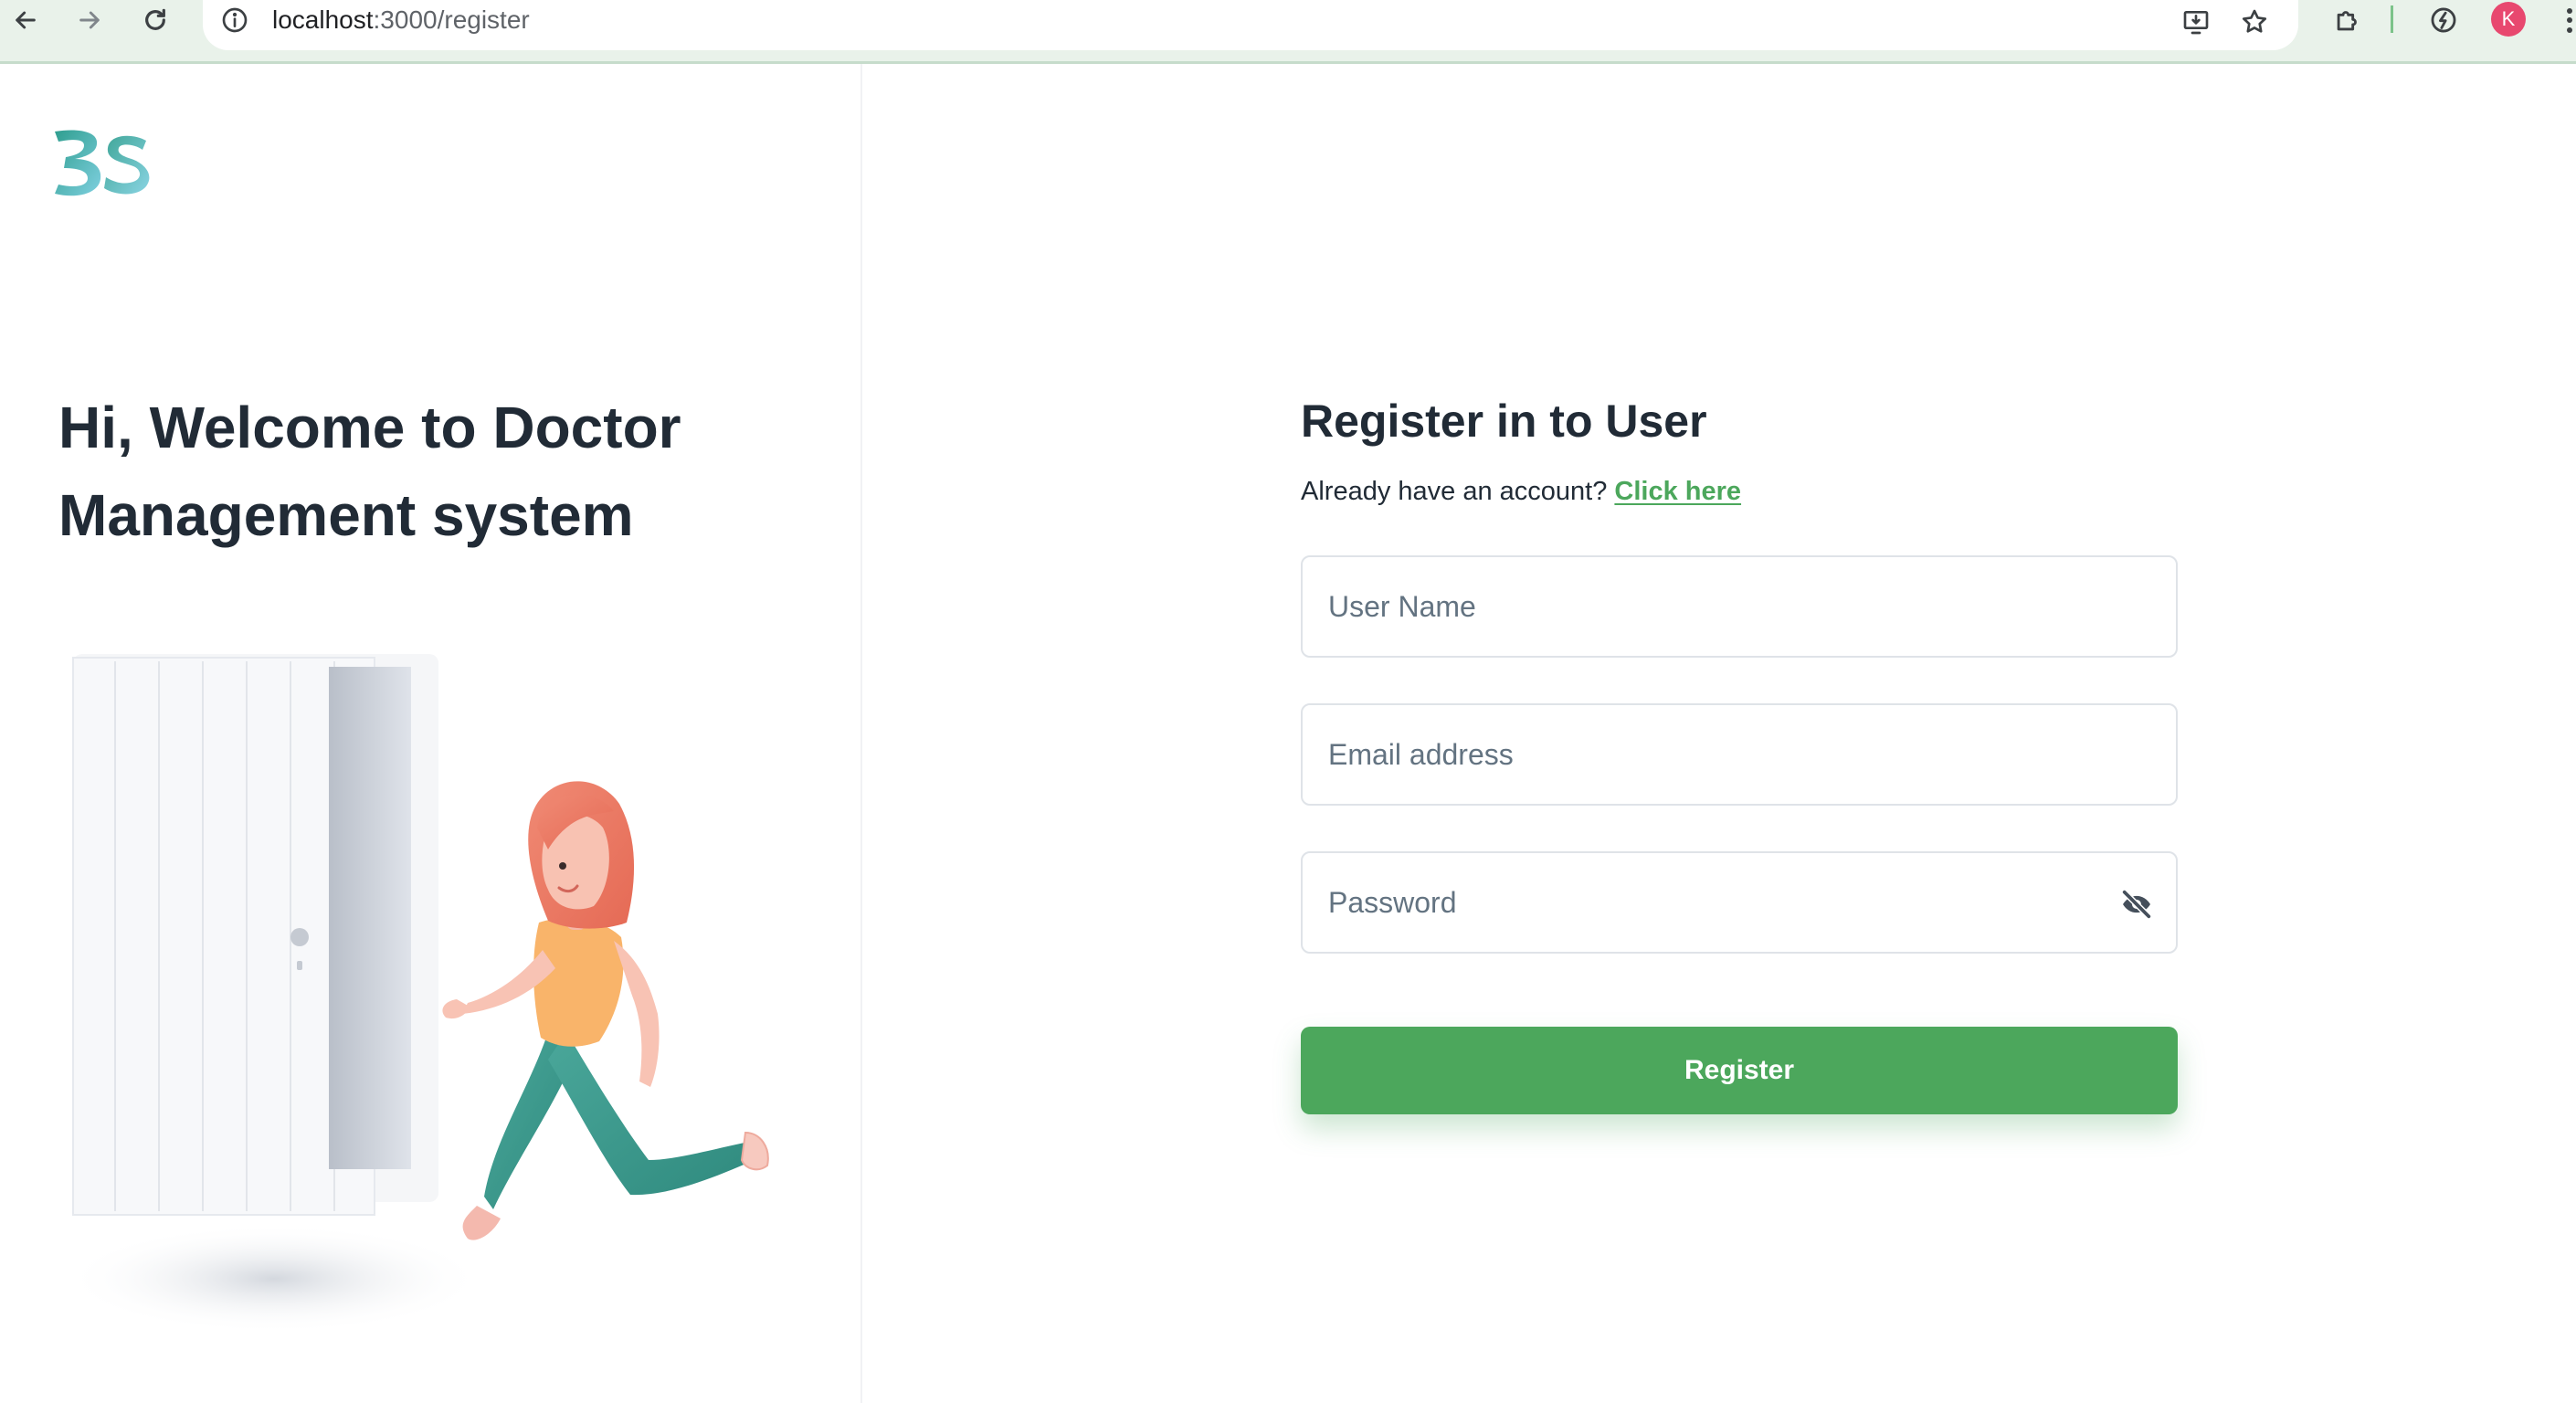 This screenshot has width=2576, height=1403. Describe the element at coordinates (2254, 22) in the screenshot. I see `bookmark-star-icon` at that location.